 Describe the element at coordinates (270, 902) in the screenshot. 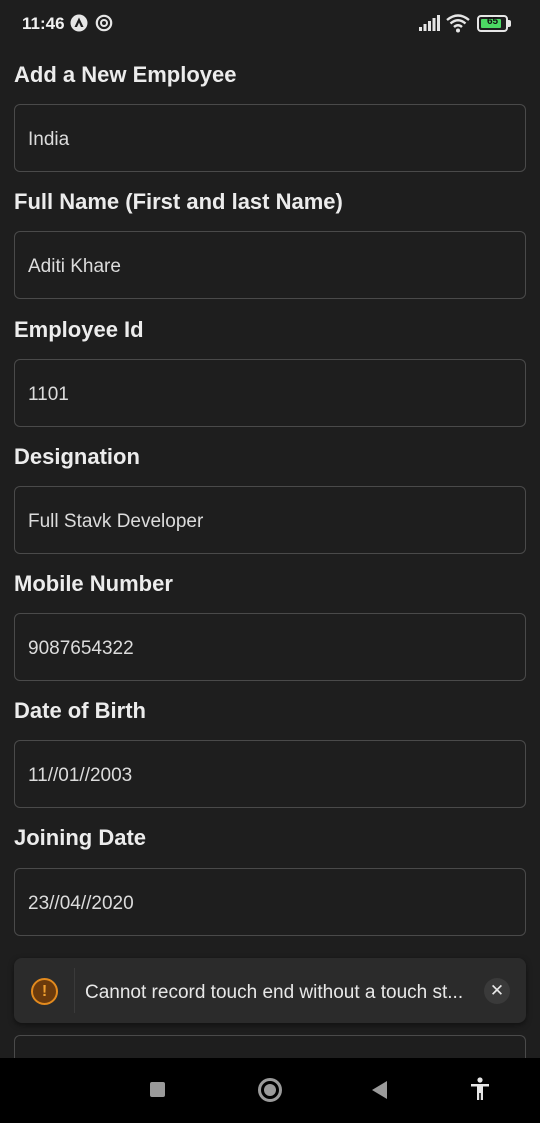

I see `joining-date-field: 23//04//2020` at that location.